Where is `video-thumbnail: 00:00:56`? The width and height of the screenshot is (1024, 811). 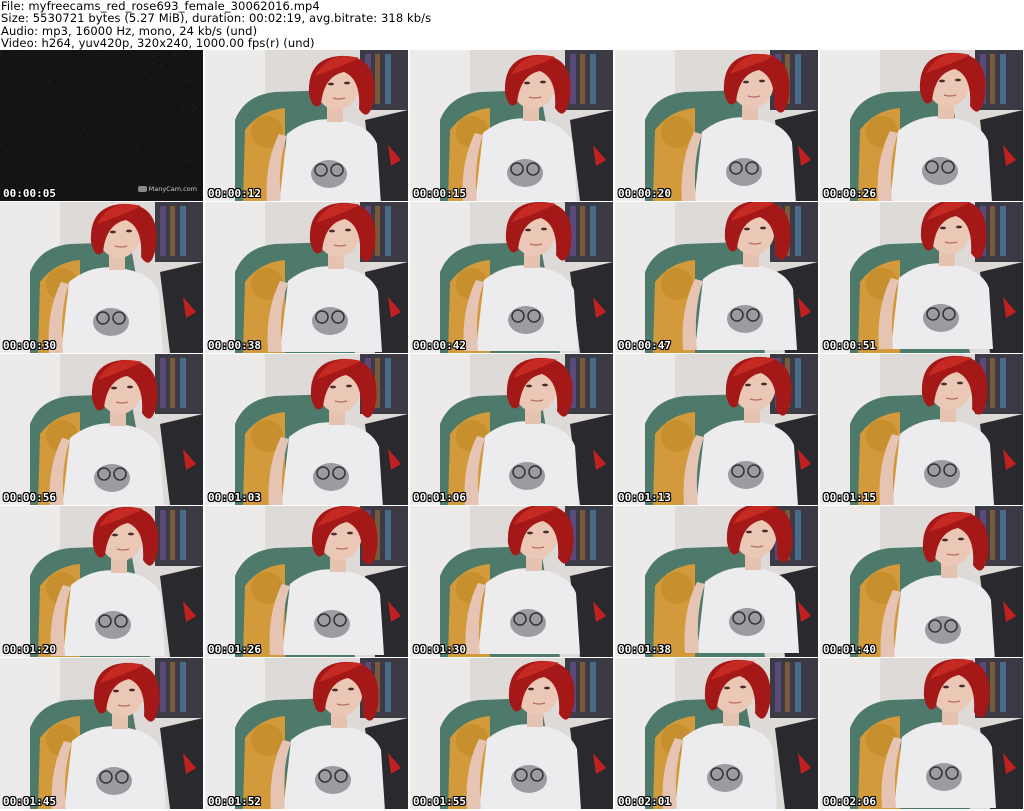
video-thumbnail: 00:00:56 is located at coordinates (101, 429).